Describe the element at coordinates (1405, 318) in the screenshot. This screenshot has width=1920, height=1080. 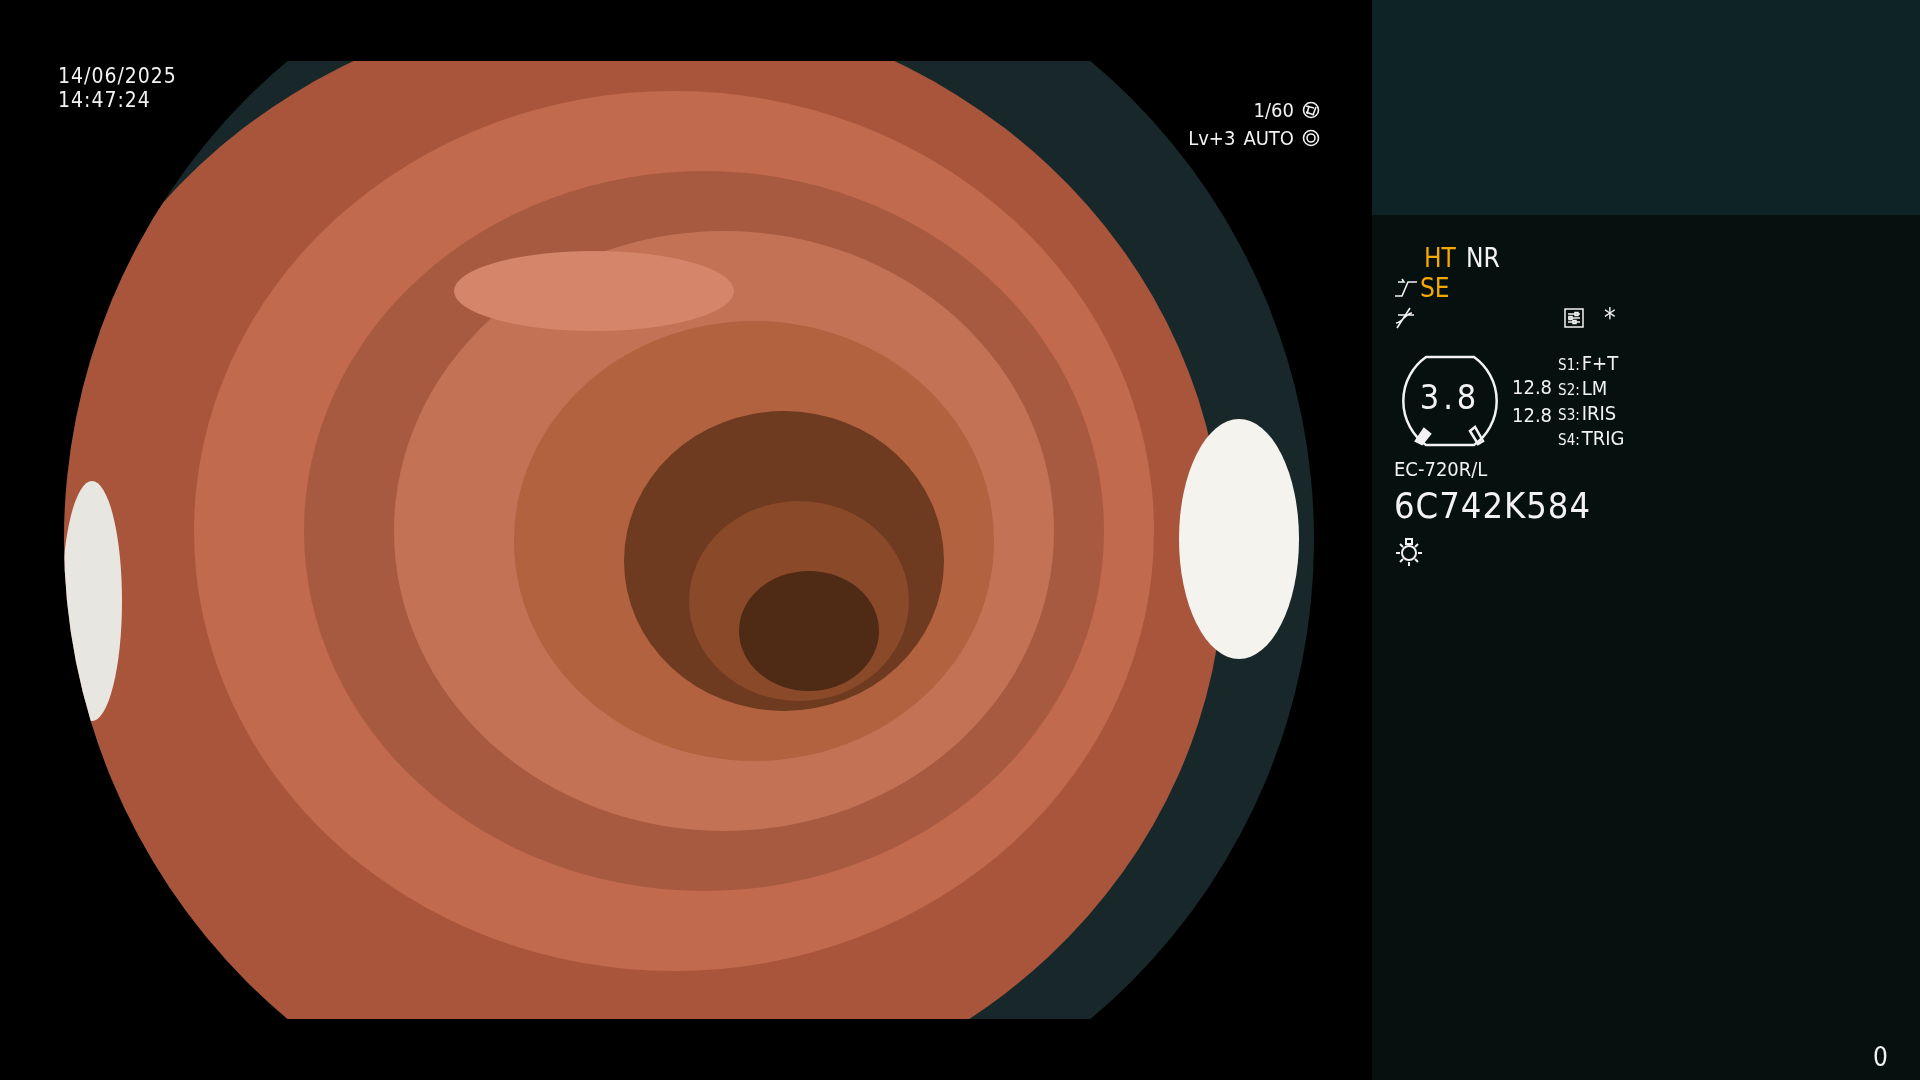
I see `slashed-curve-icon` at that location.